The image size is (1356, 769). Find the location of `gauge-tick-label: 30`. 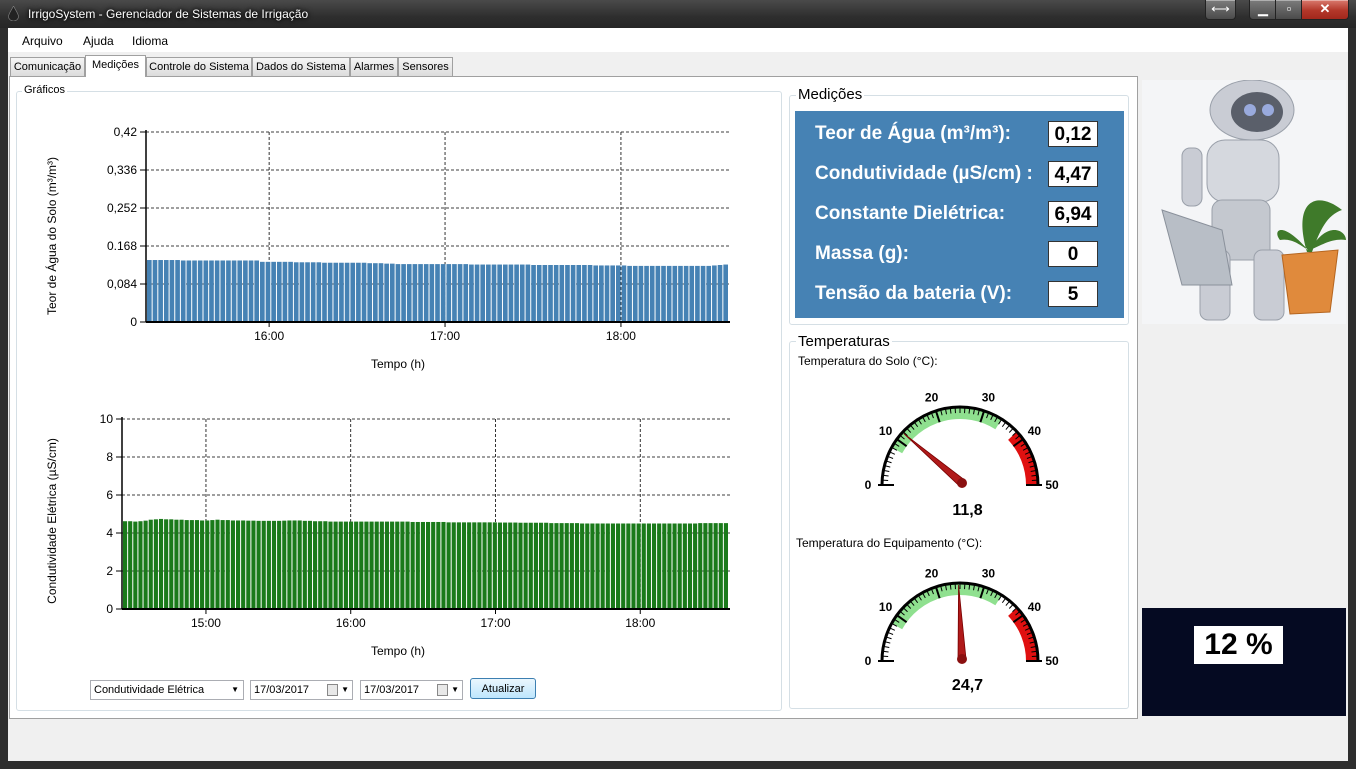

gauge-tick-label: 30 is located at coordinates (989, 574).